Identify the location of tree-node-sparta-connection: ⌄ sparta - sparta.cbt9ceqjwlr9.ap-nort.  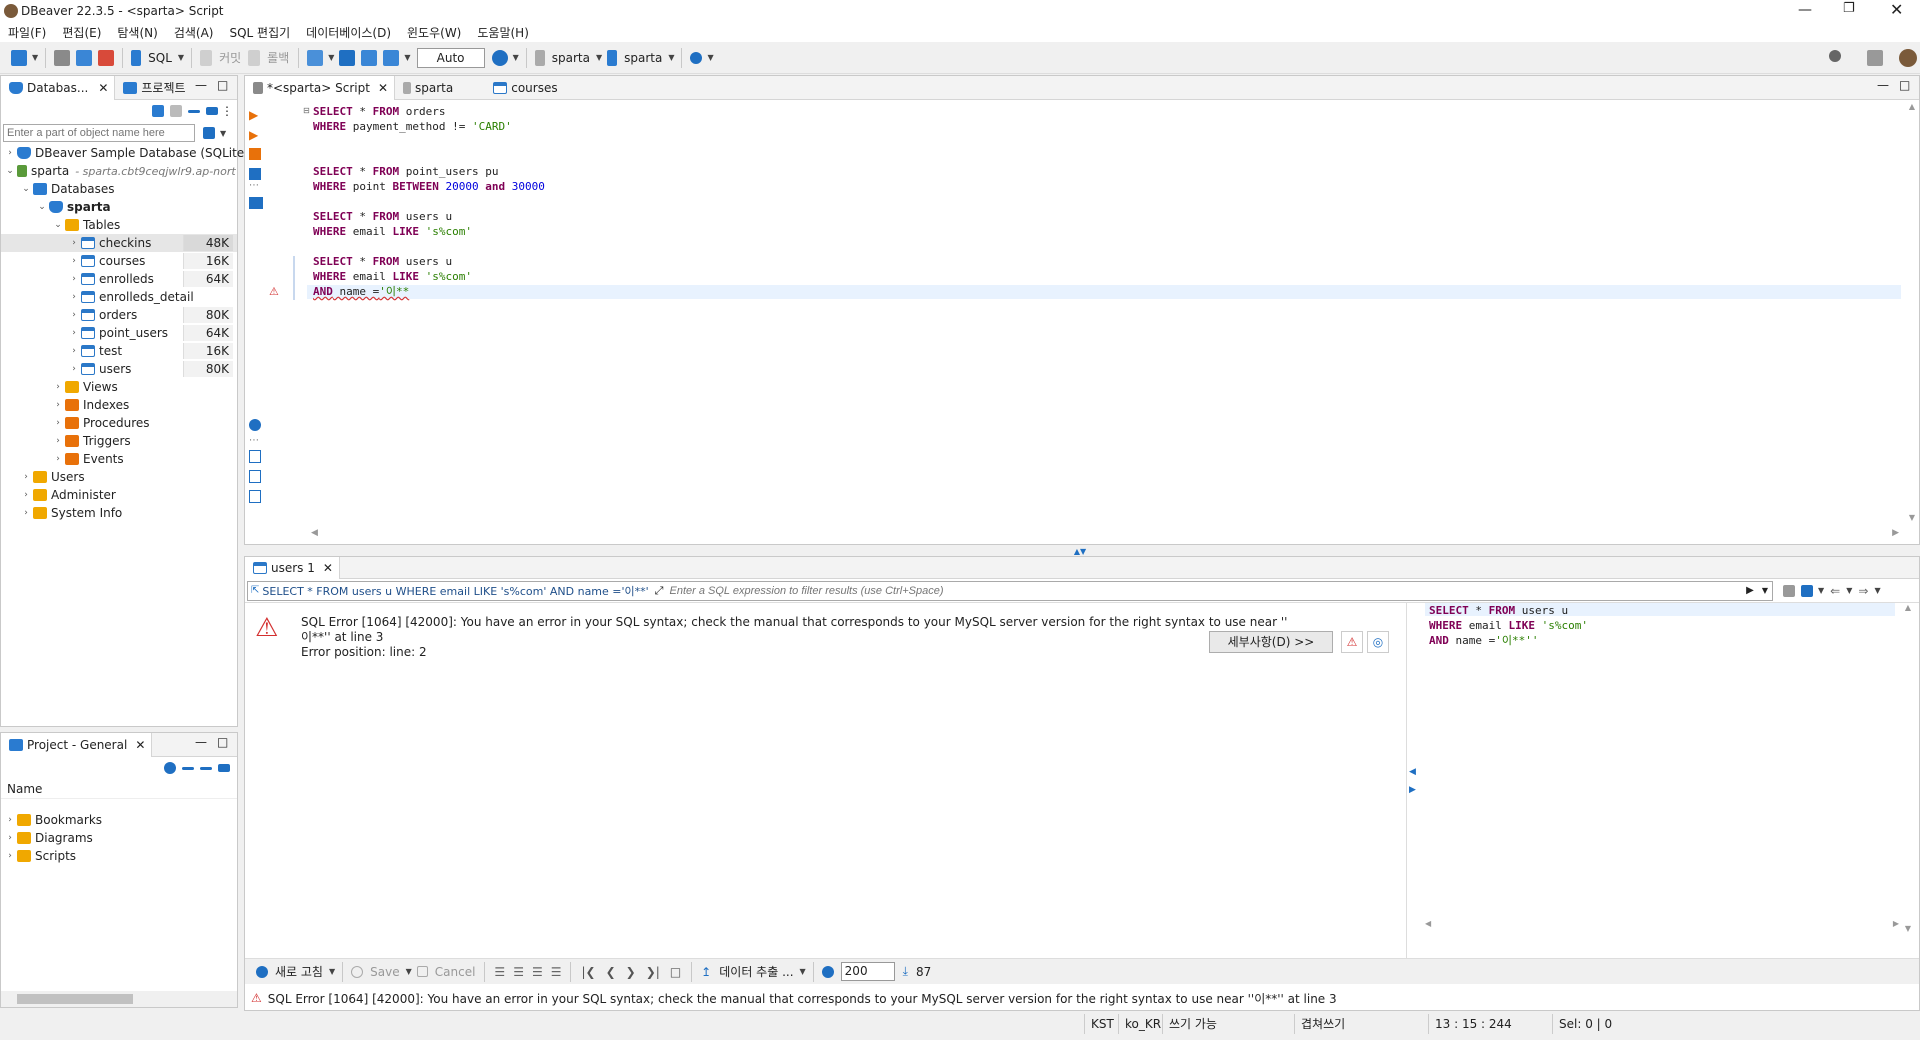
(120, 171).